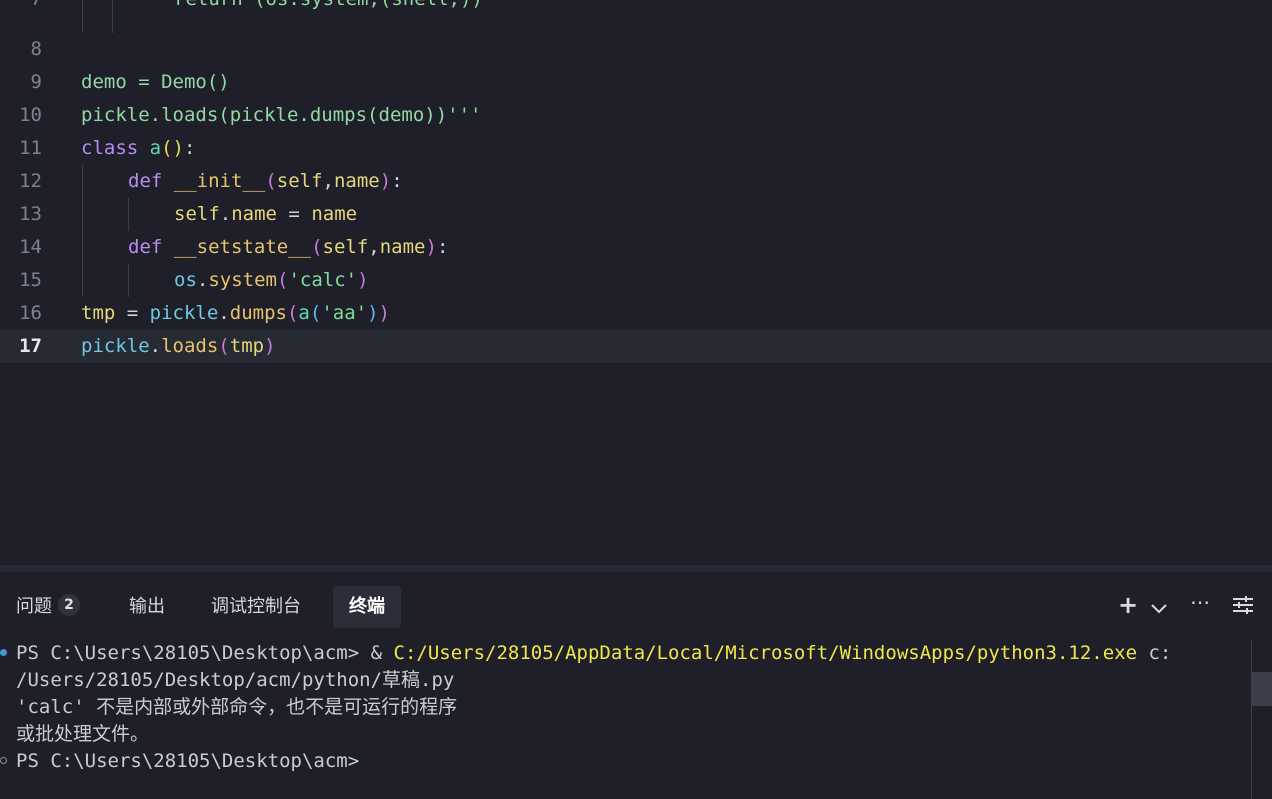 This screenshot has width=1272, height=799. I want to click on string-token: 'calc', so click(323, 280).